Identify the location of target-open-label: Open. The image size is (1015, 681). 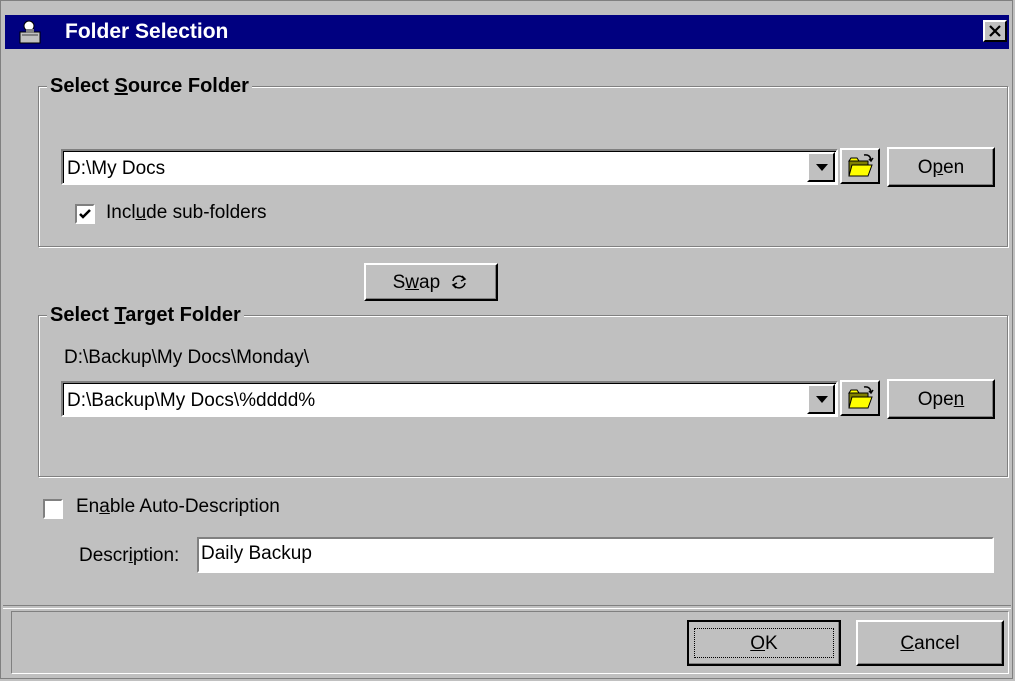
(941, 399).